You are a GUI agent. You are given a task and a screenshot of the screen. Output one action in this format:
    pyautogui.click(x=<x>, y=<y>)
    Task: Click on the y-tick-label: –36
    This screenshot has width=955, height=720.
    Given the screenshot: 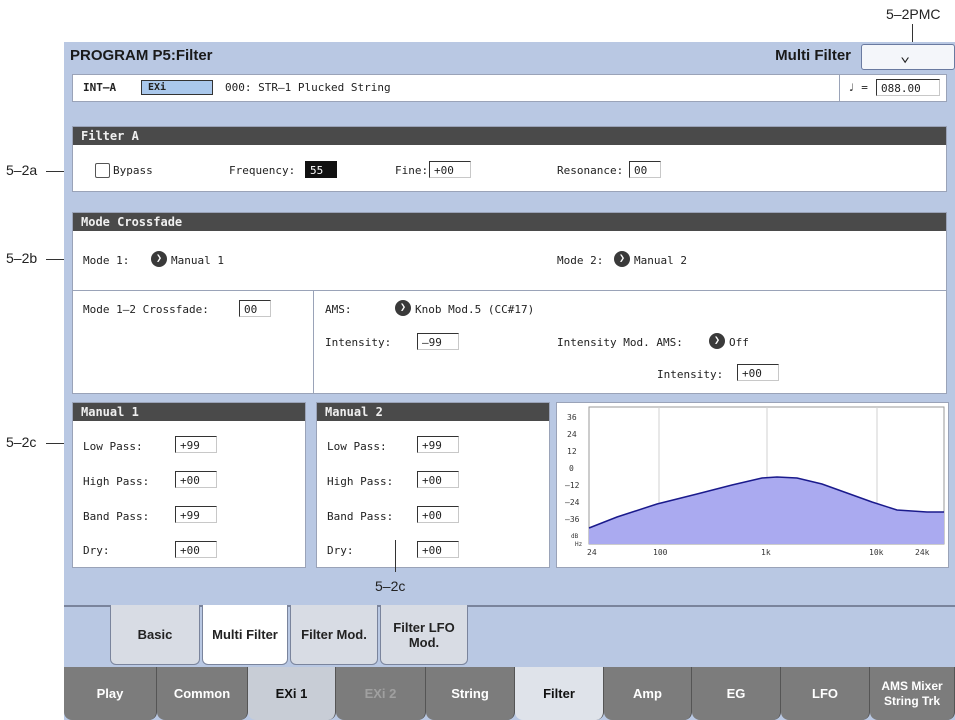 What is the action you would take?
    pyautogui.click(x=572, y=519)
    